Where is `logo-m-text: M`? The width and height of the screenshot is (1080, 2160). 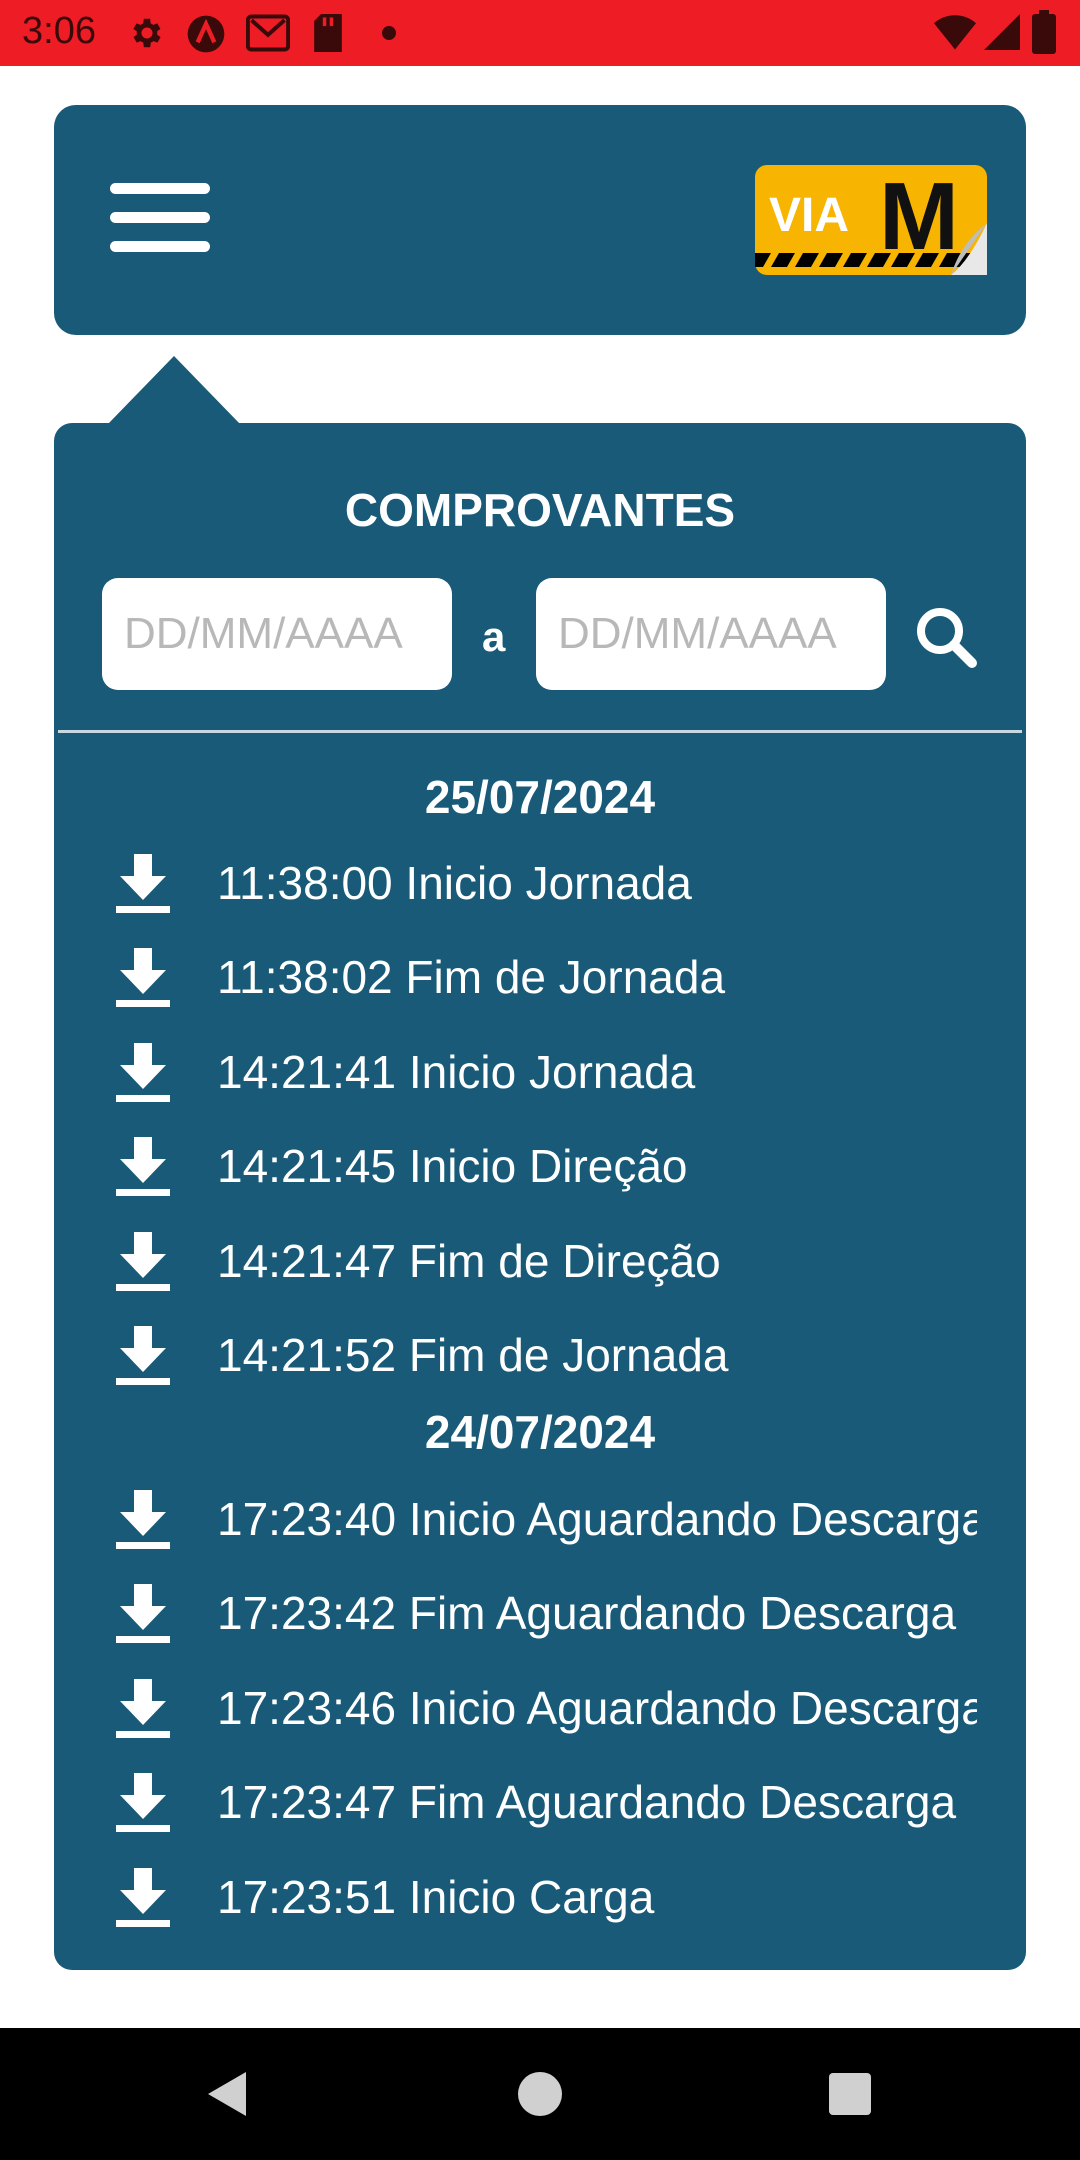 logo-m-text: M is located at coordinates (919, 217).